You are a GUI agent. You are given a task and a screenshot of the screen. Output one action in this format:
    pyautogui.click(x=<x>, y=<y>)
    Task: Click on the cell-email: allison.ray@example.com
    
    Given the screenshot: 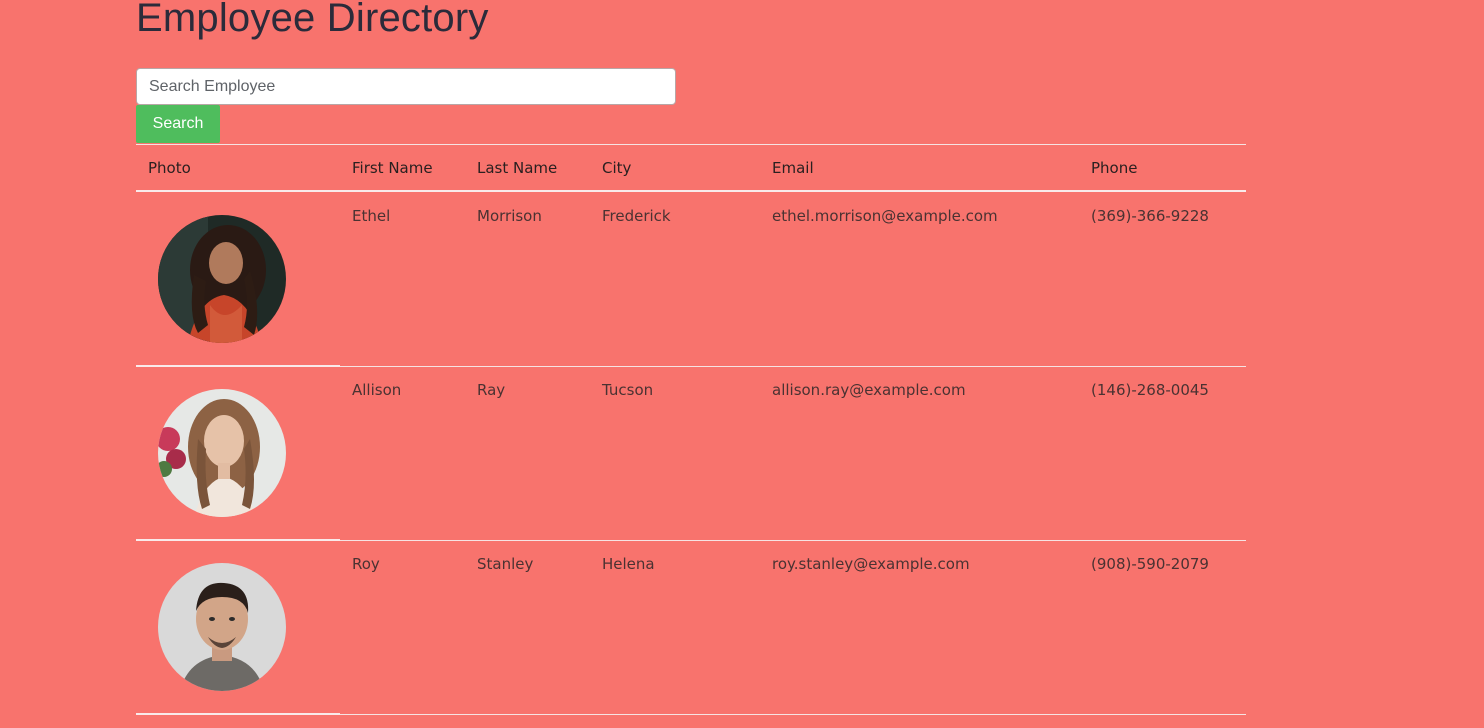 What is the action you would take?
    pyautogui.click(x=869, y=390)
    